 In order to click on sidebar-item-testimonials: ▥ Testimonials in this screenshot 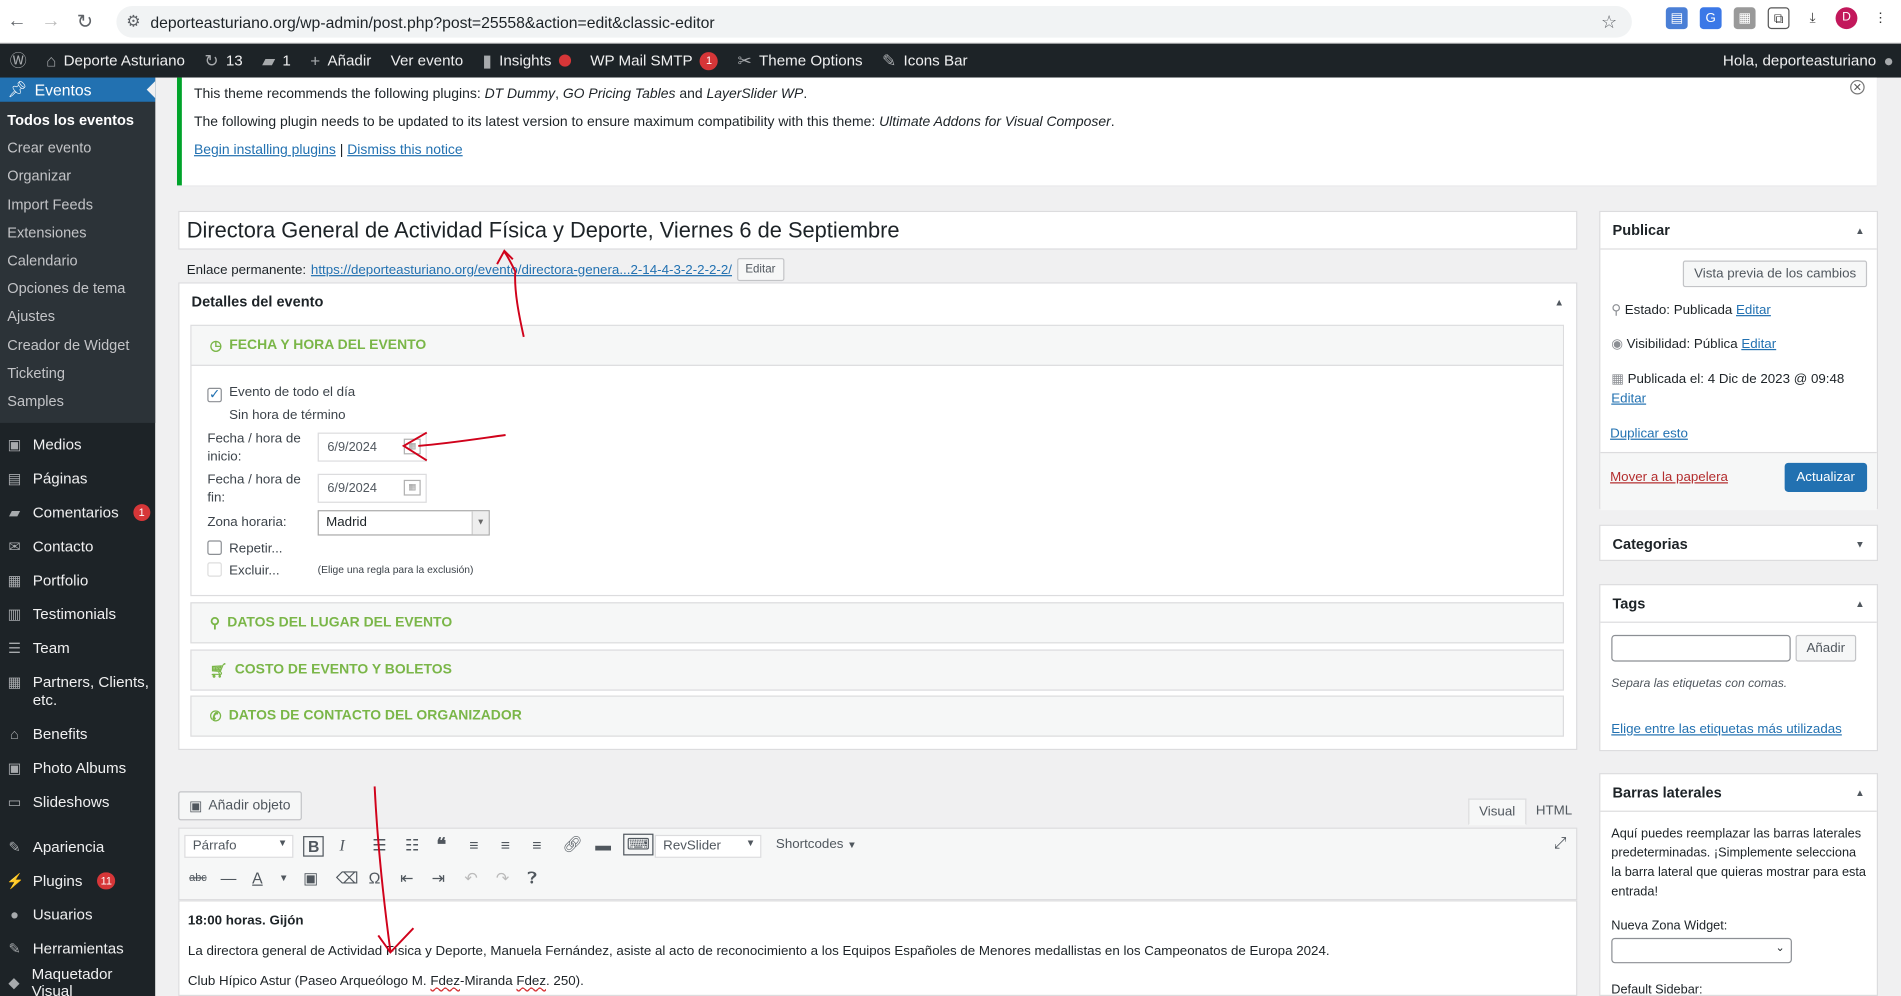, I will do `click(61, 614)`.